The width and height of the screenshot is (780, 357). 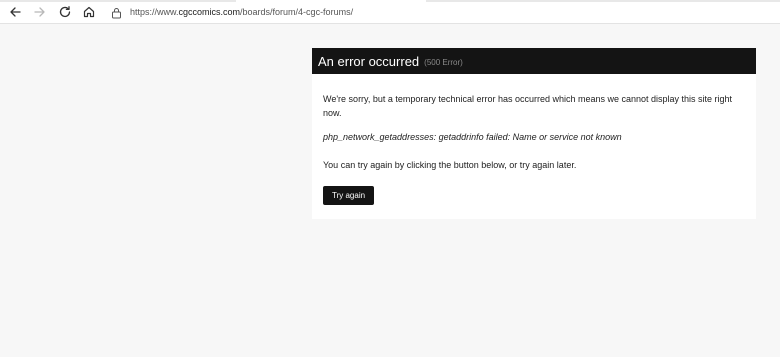 I want to click on lock-icon, so click(x=116, y=12).